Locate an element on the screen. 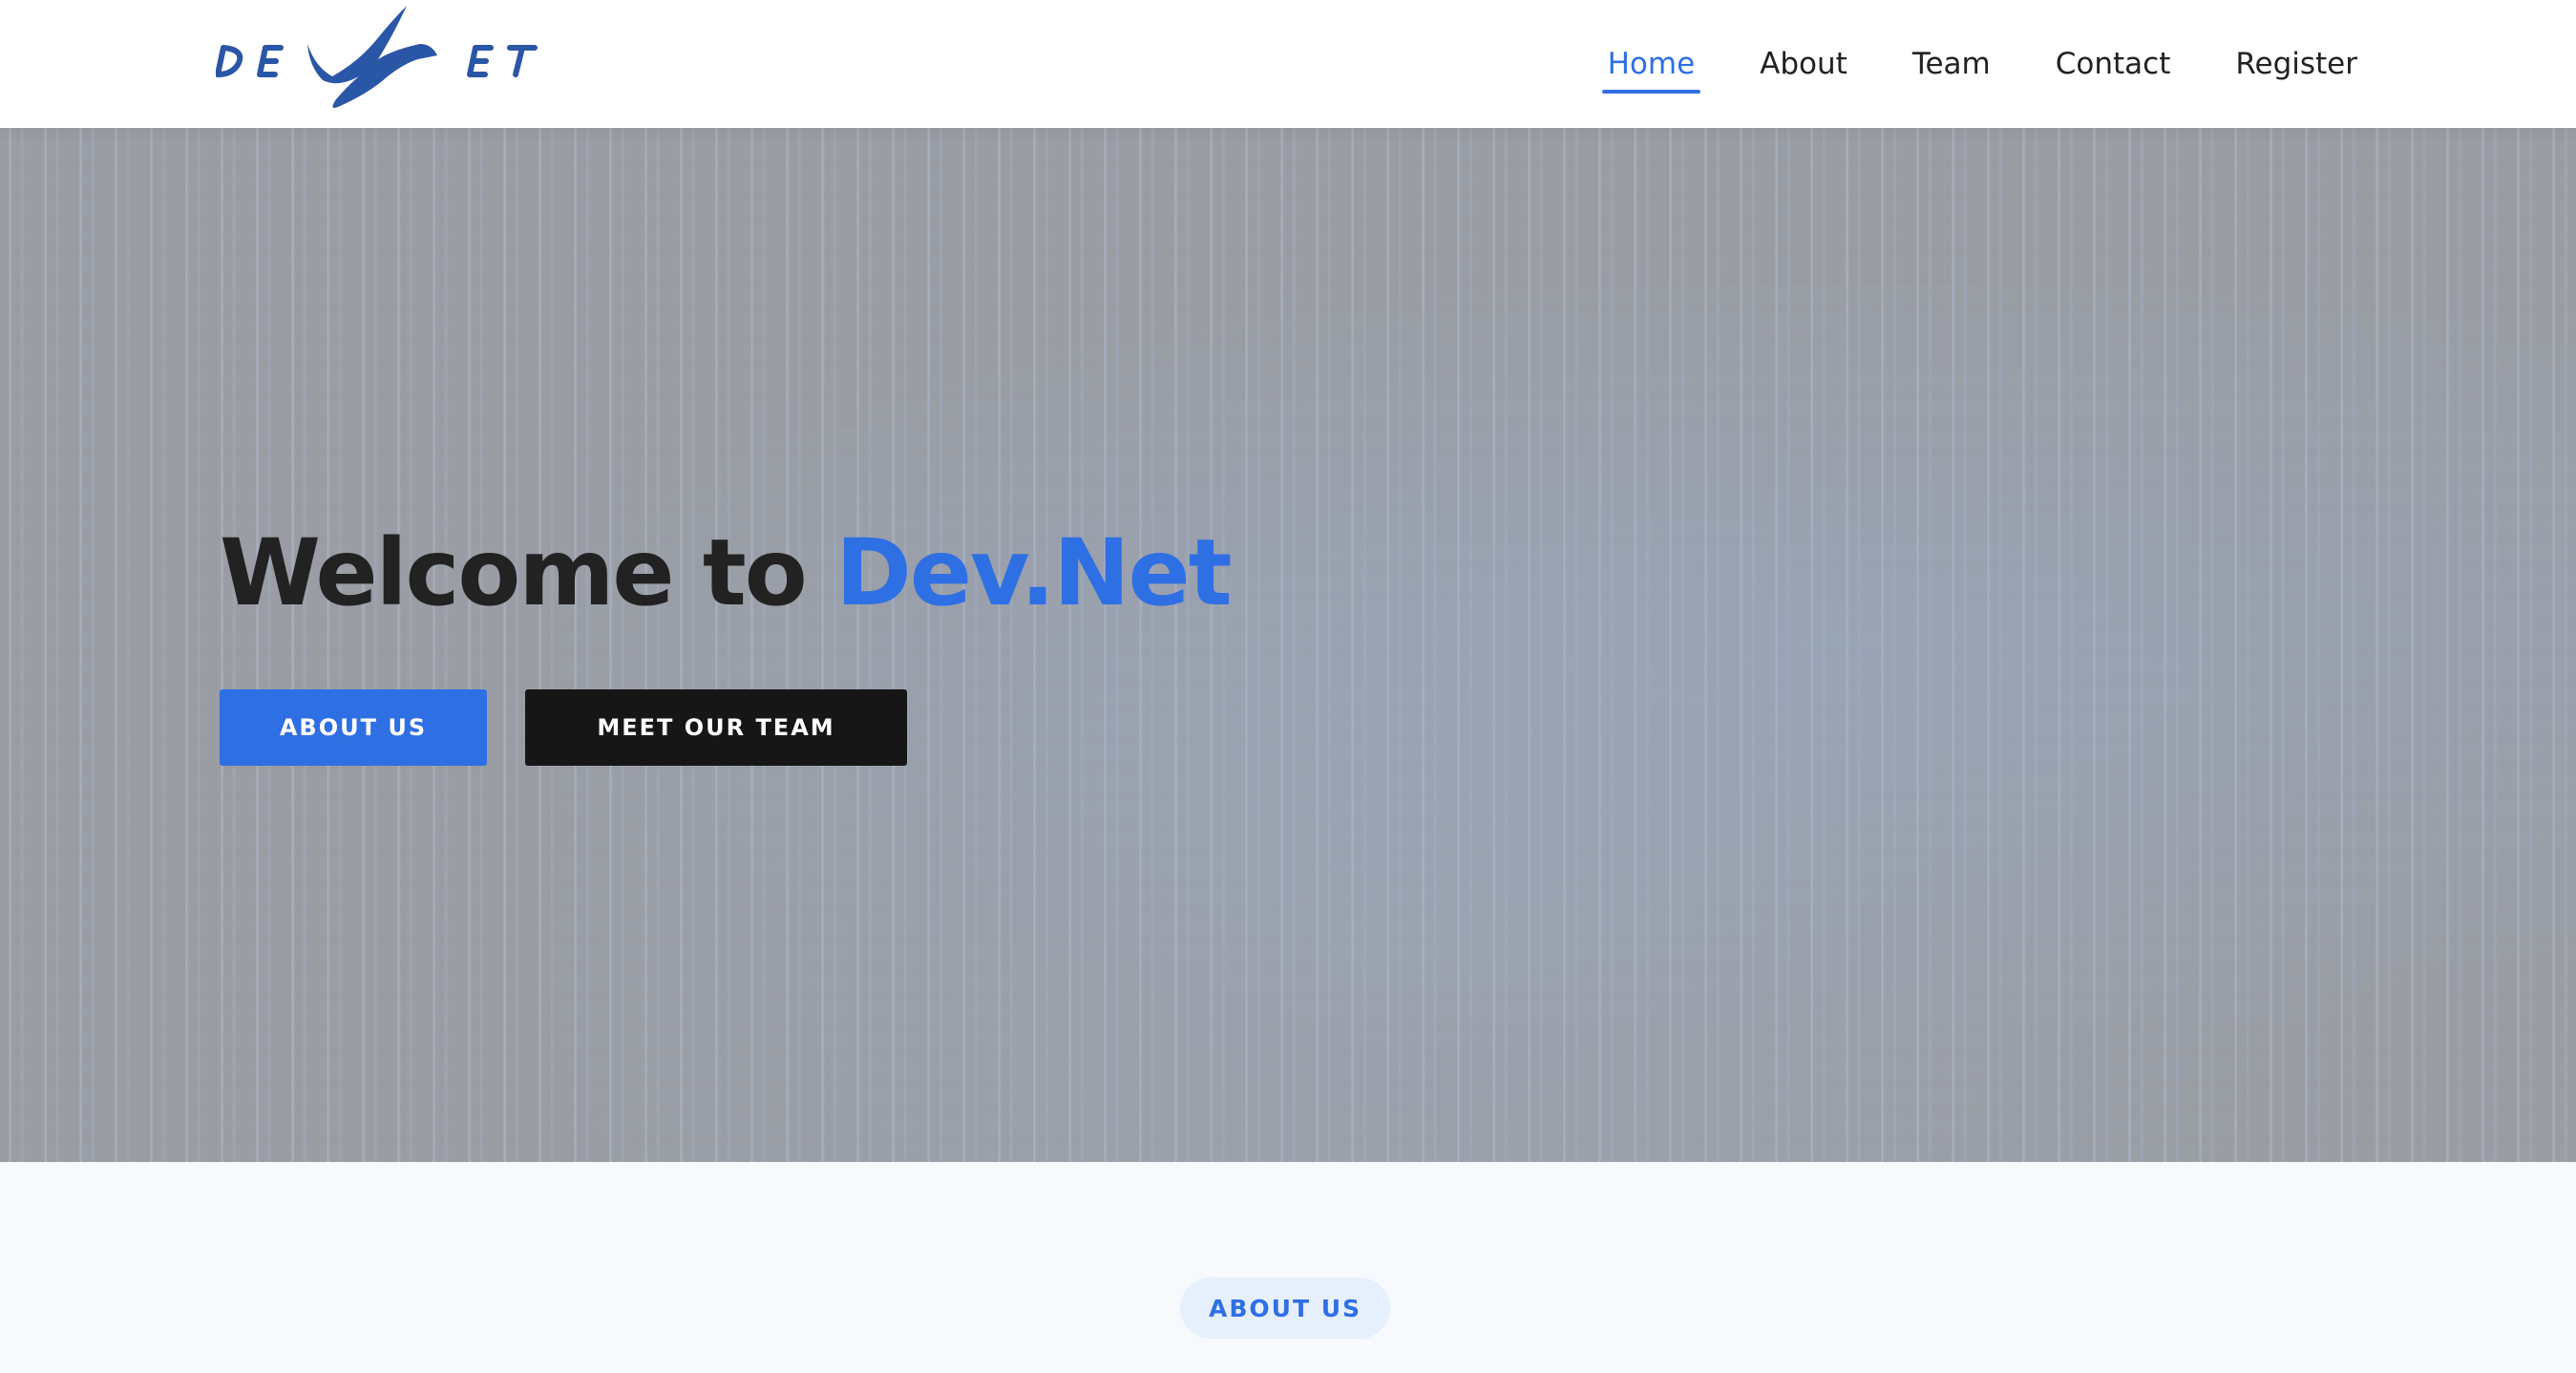 This screenshot has height=1373, width=2576. hero-title-accent: Dev.Net is located at coordinates (1033, 572).